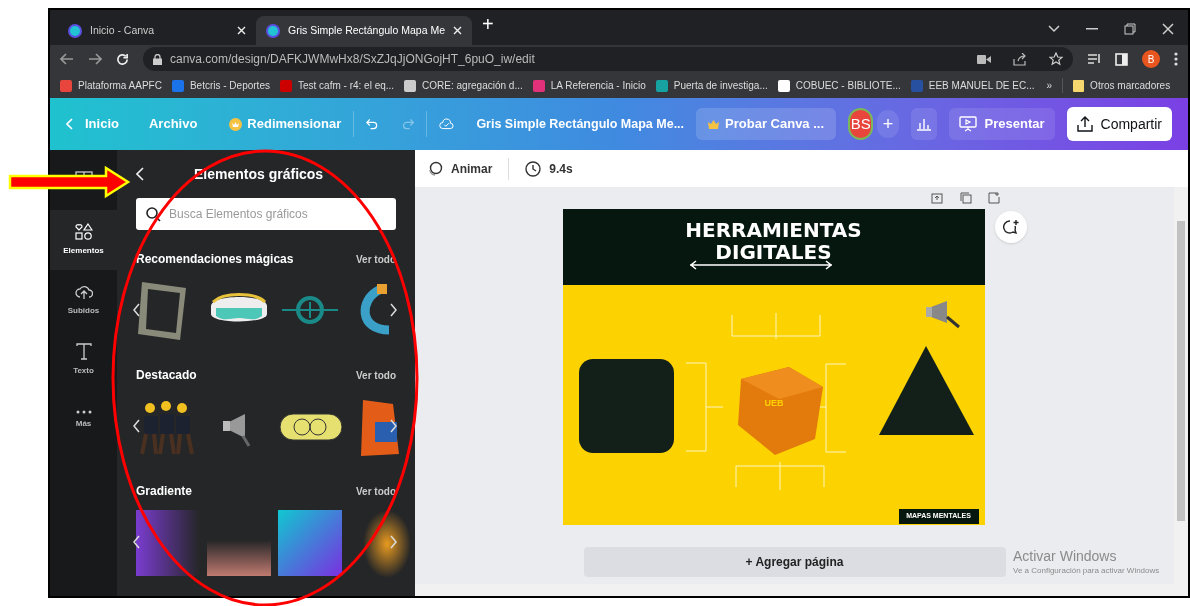 Image resolution: width=1190 pixels, height=606 pixels. I want to click on add-page-icon, so click(993, 198).